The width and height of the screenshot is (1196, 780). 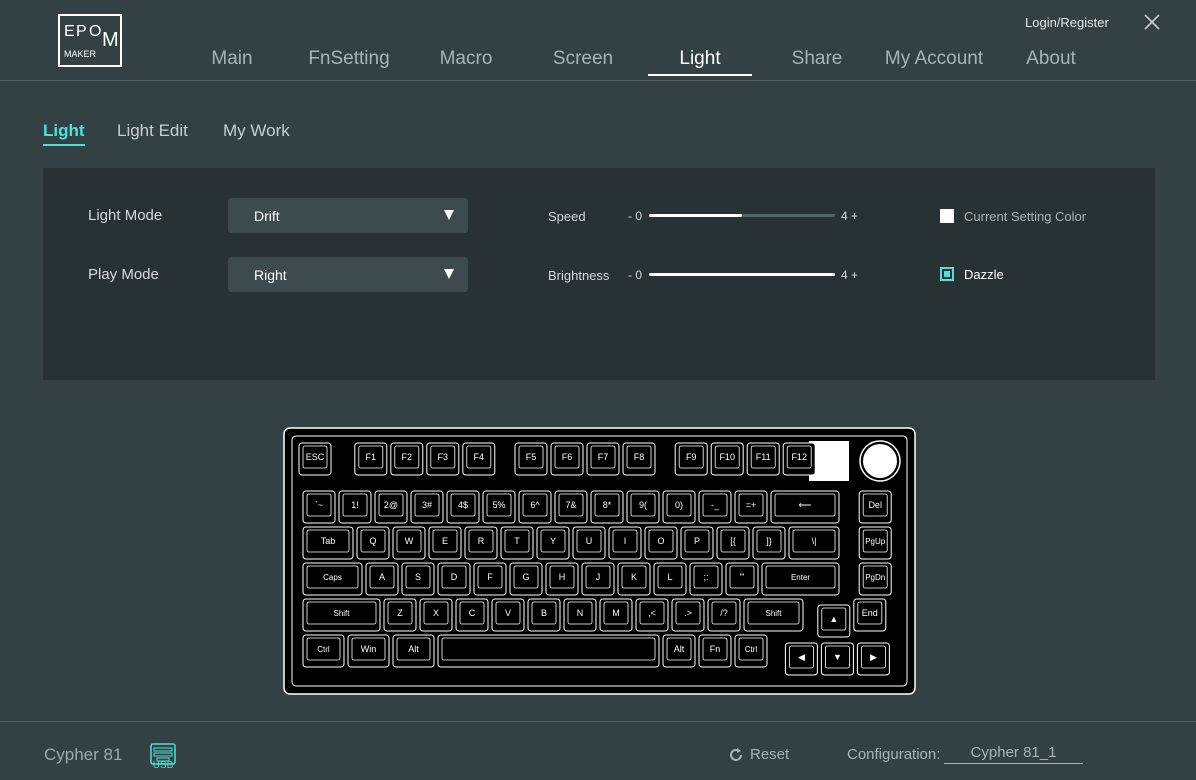 What do you see at coordinates (607, 507) in the screenshot?
I see `key: 8*` at bounding box center [607, 507].